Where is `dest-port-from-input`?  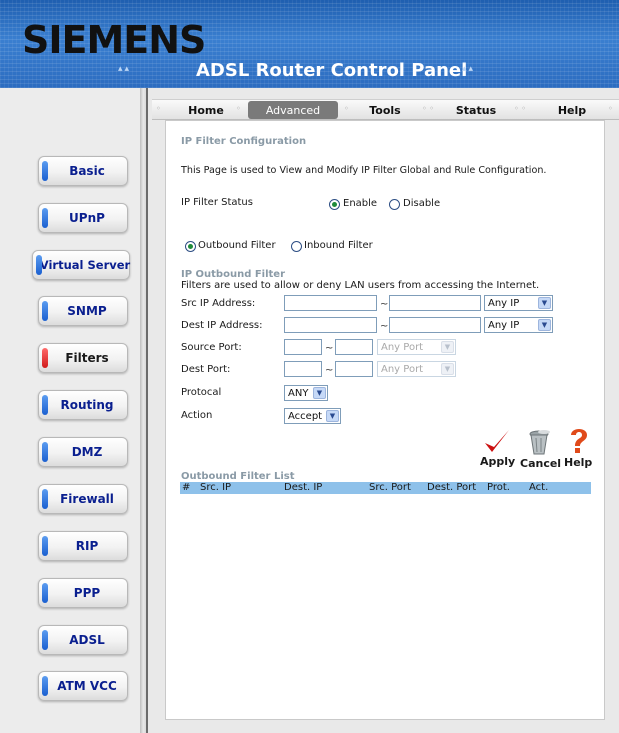
dest-port-from-input is located at coordinates (303, 369).